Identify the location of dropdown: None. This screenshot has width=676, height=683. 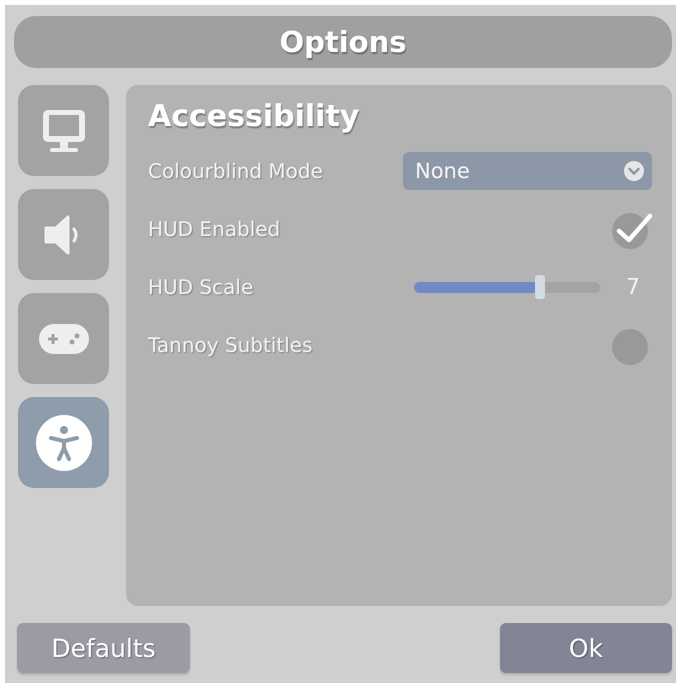
(527, 171).